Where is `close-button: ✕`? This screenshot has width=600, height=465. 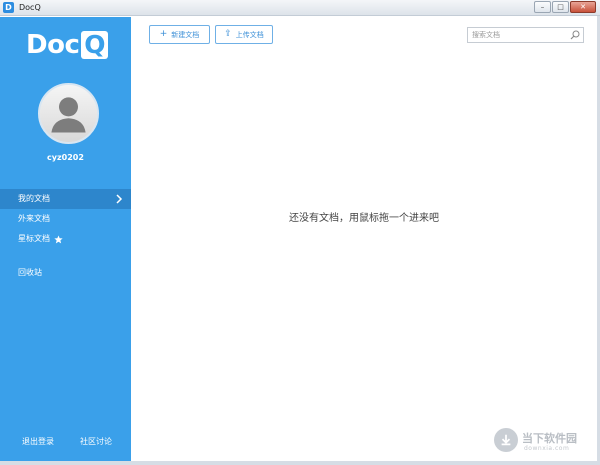
close-button: ✕ is located at coordinates (583, 7).